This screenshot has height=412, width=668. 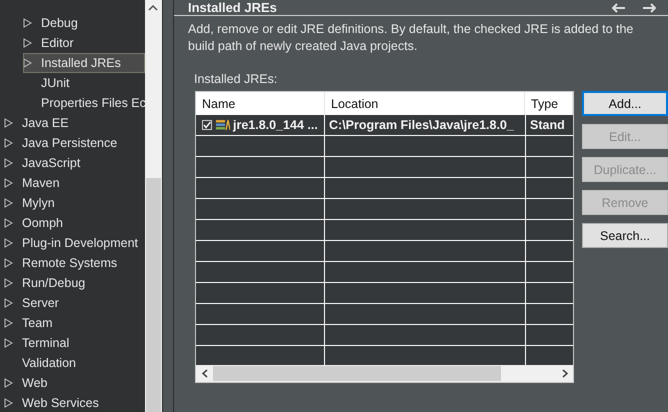 What do you see at coordinates (34, 183) in the screenshot?
I see `tree-item: Maven` at bounding box center [34, 183].